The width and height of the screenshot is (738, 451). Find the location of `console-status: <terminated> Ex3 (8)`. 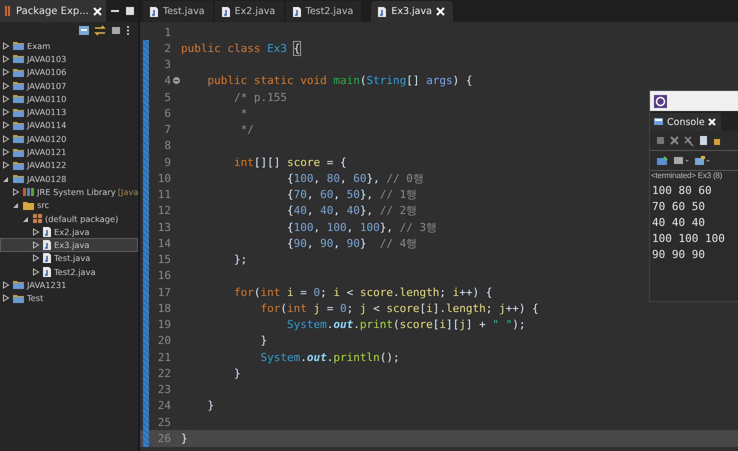

console-status: <terminated> Ex3 (8) is located at coordinates (687, 176).